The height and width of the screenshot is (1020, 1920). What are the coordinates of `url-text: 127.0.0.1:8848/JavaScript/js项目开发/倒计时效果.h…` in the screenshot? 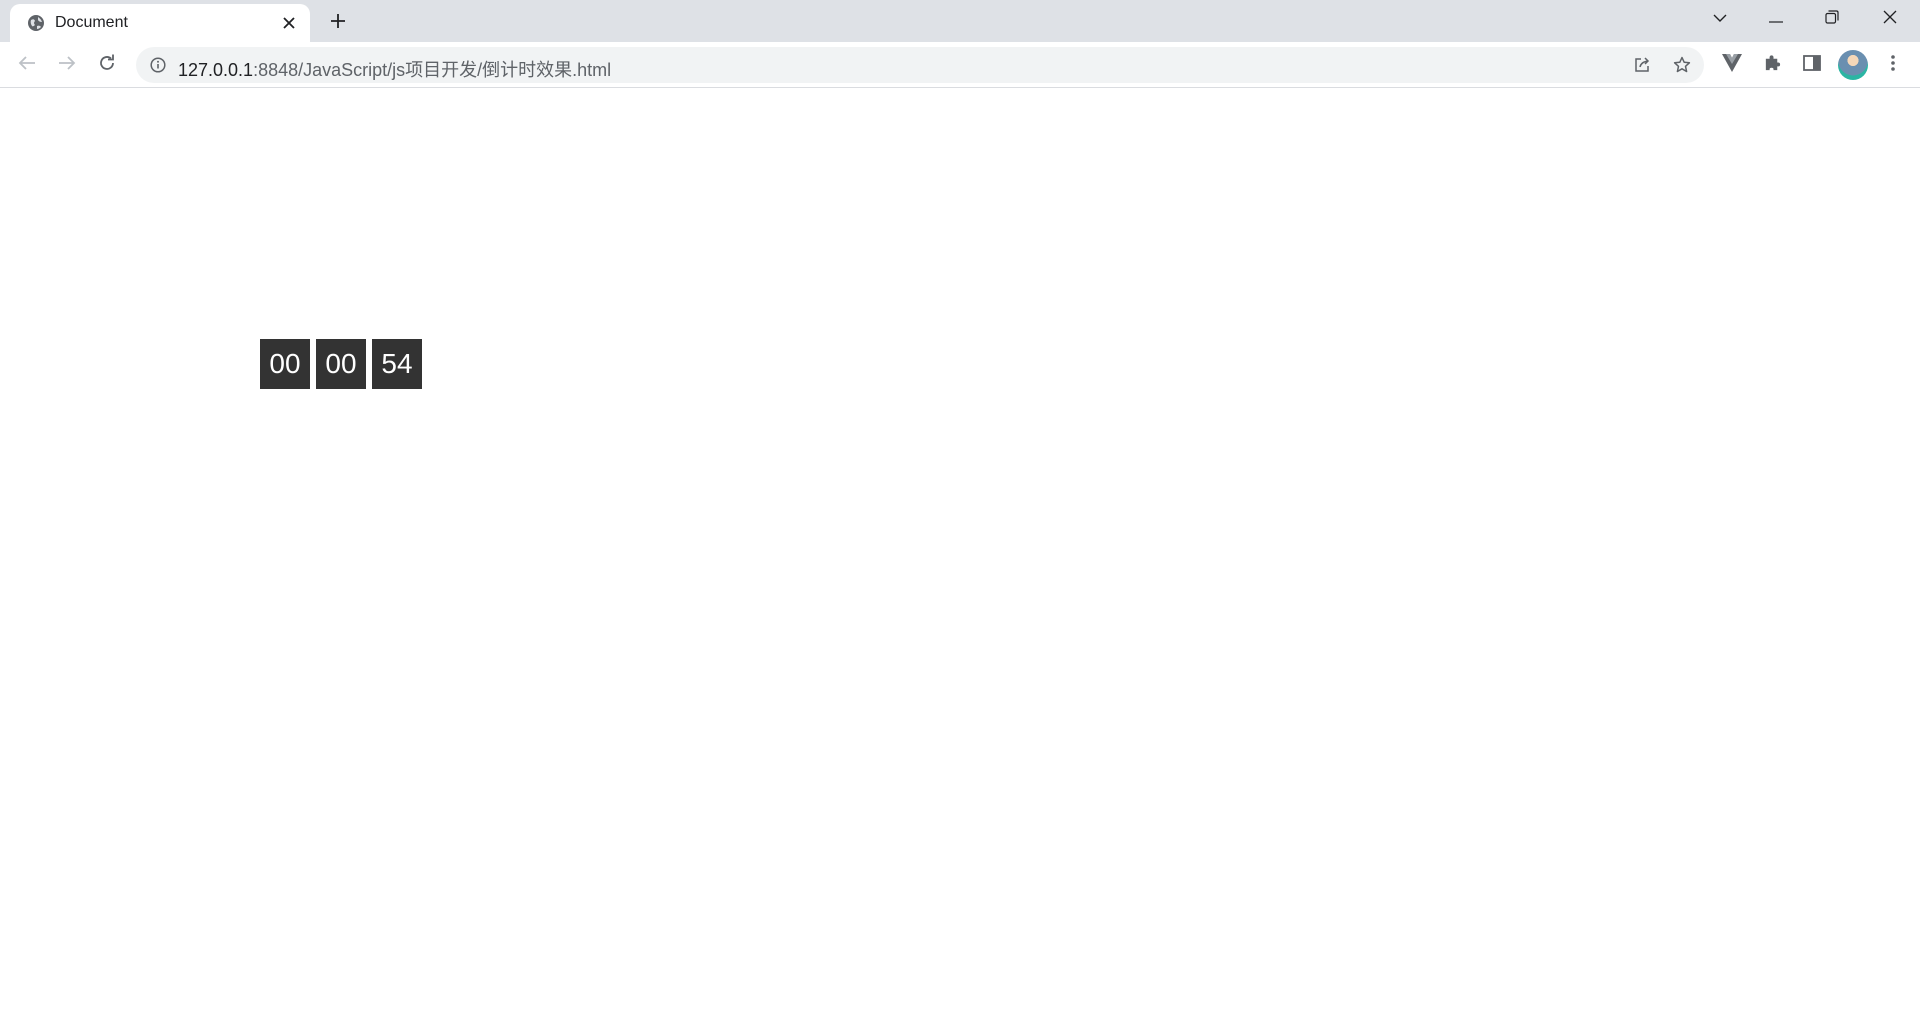 It's located at (394, 69).